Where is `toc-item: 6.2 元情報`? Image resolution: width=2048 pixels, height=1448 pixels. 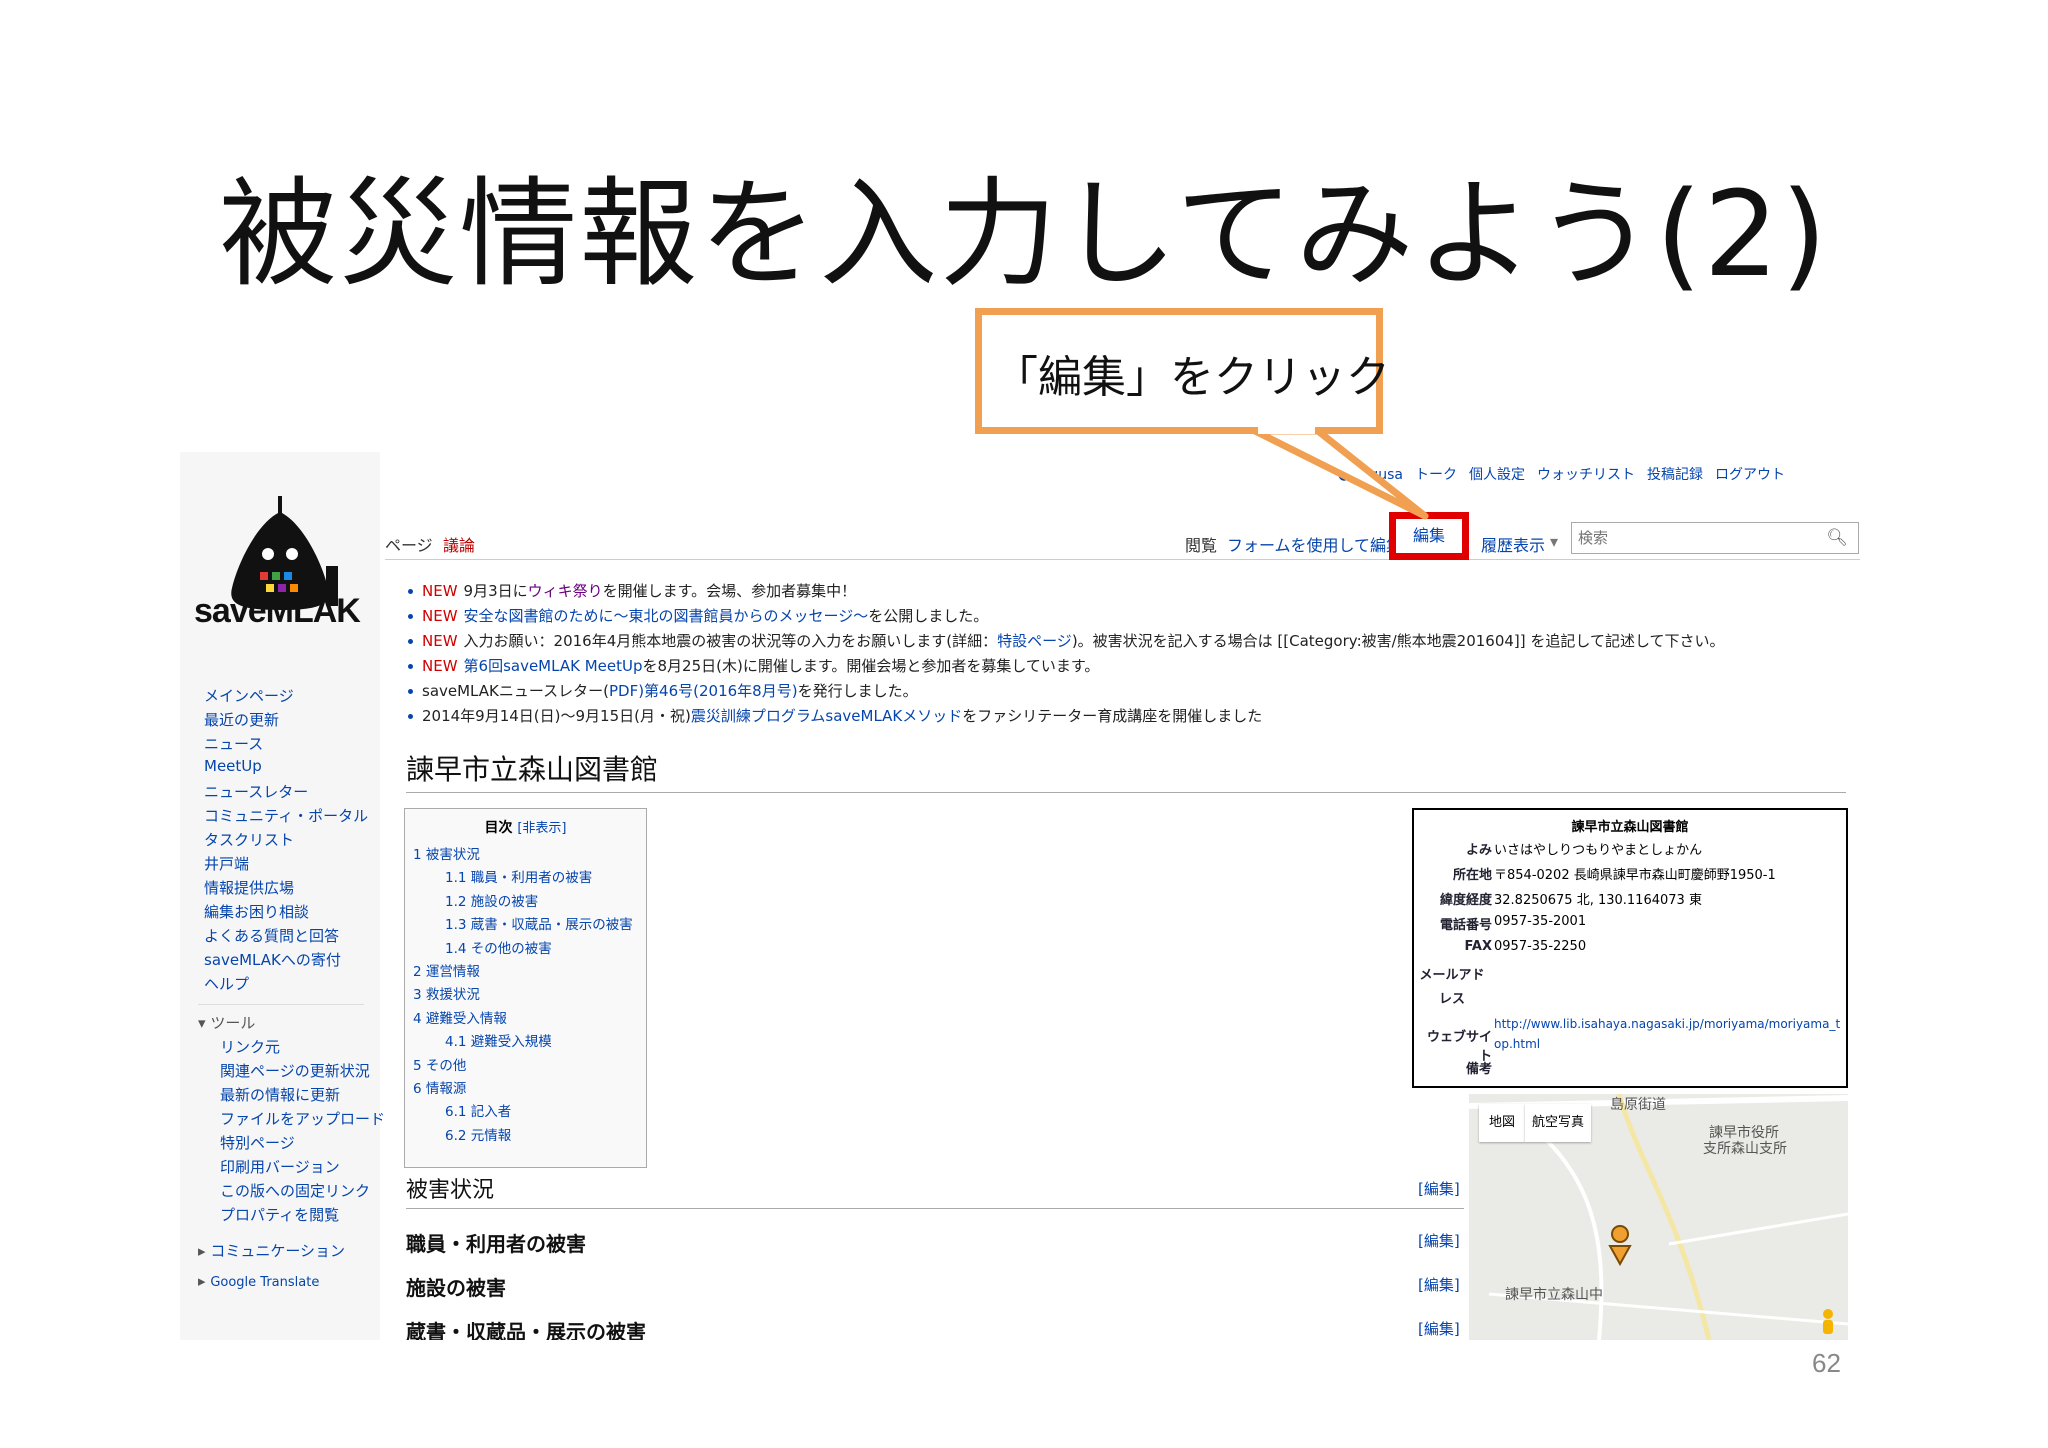 toc-item: 6.2 元情報 is located at coordinates (525, 1135).